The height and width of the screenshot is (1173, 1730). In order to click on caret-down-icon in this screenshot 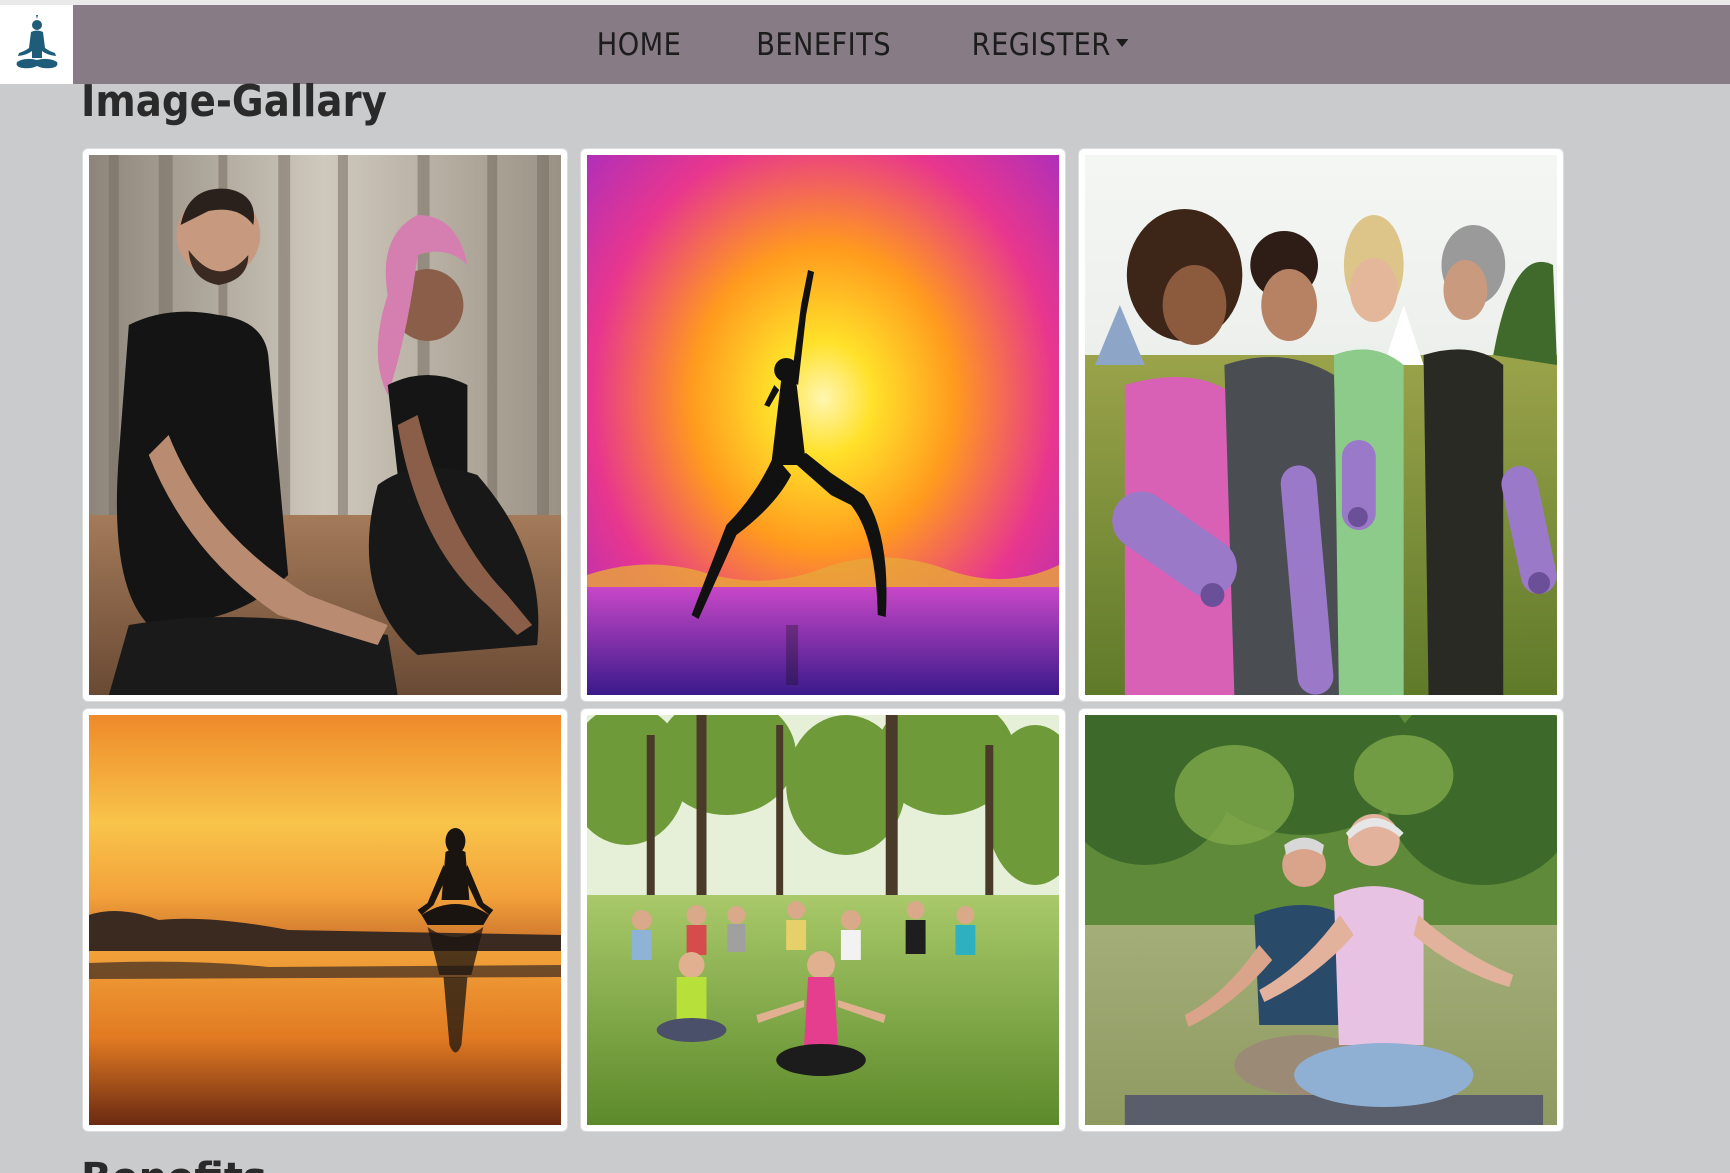, I will do `click(1121, 42)`.